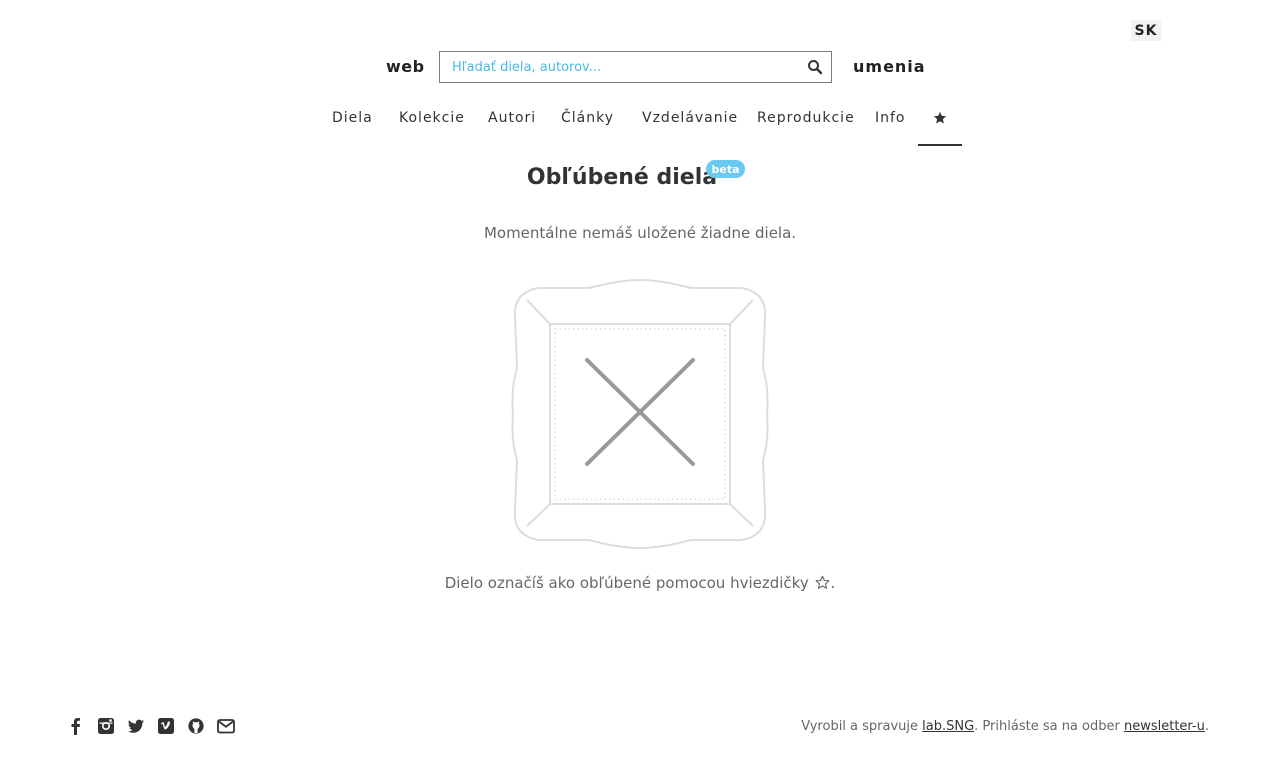 The height and width of the screenshot is (757, 1280). I want to click on instagram-icon, so click(106, 726).